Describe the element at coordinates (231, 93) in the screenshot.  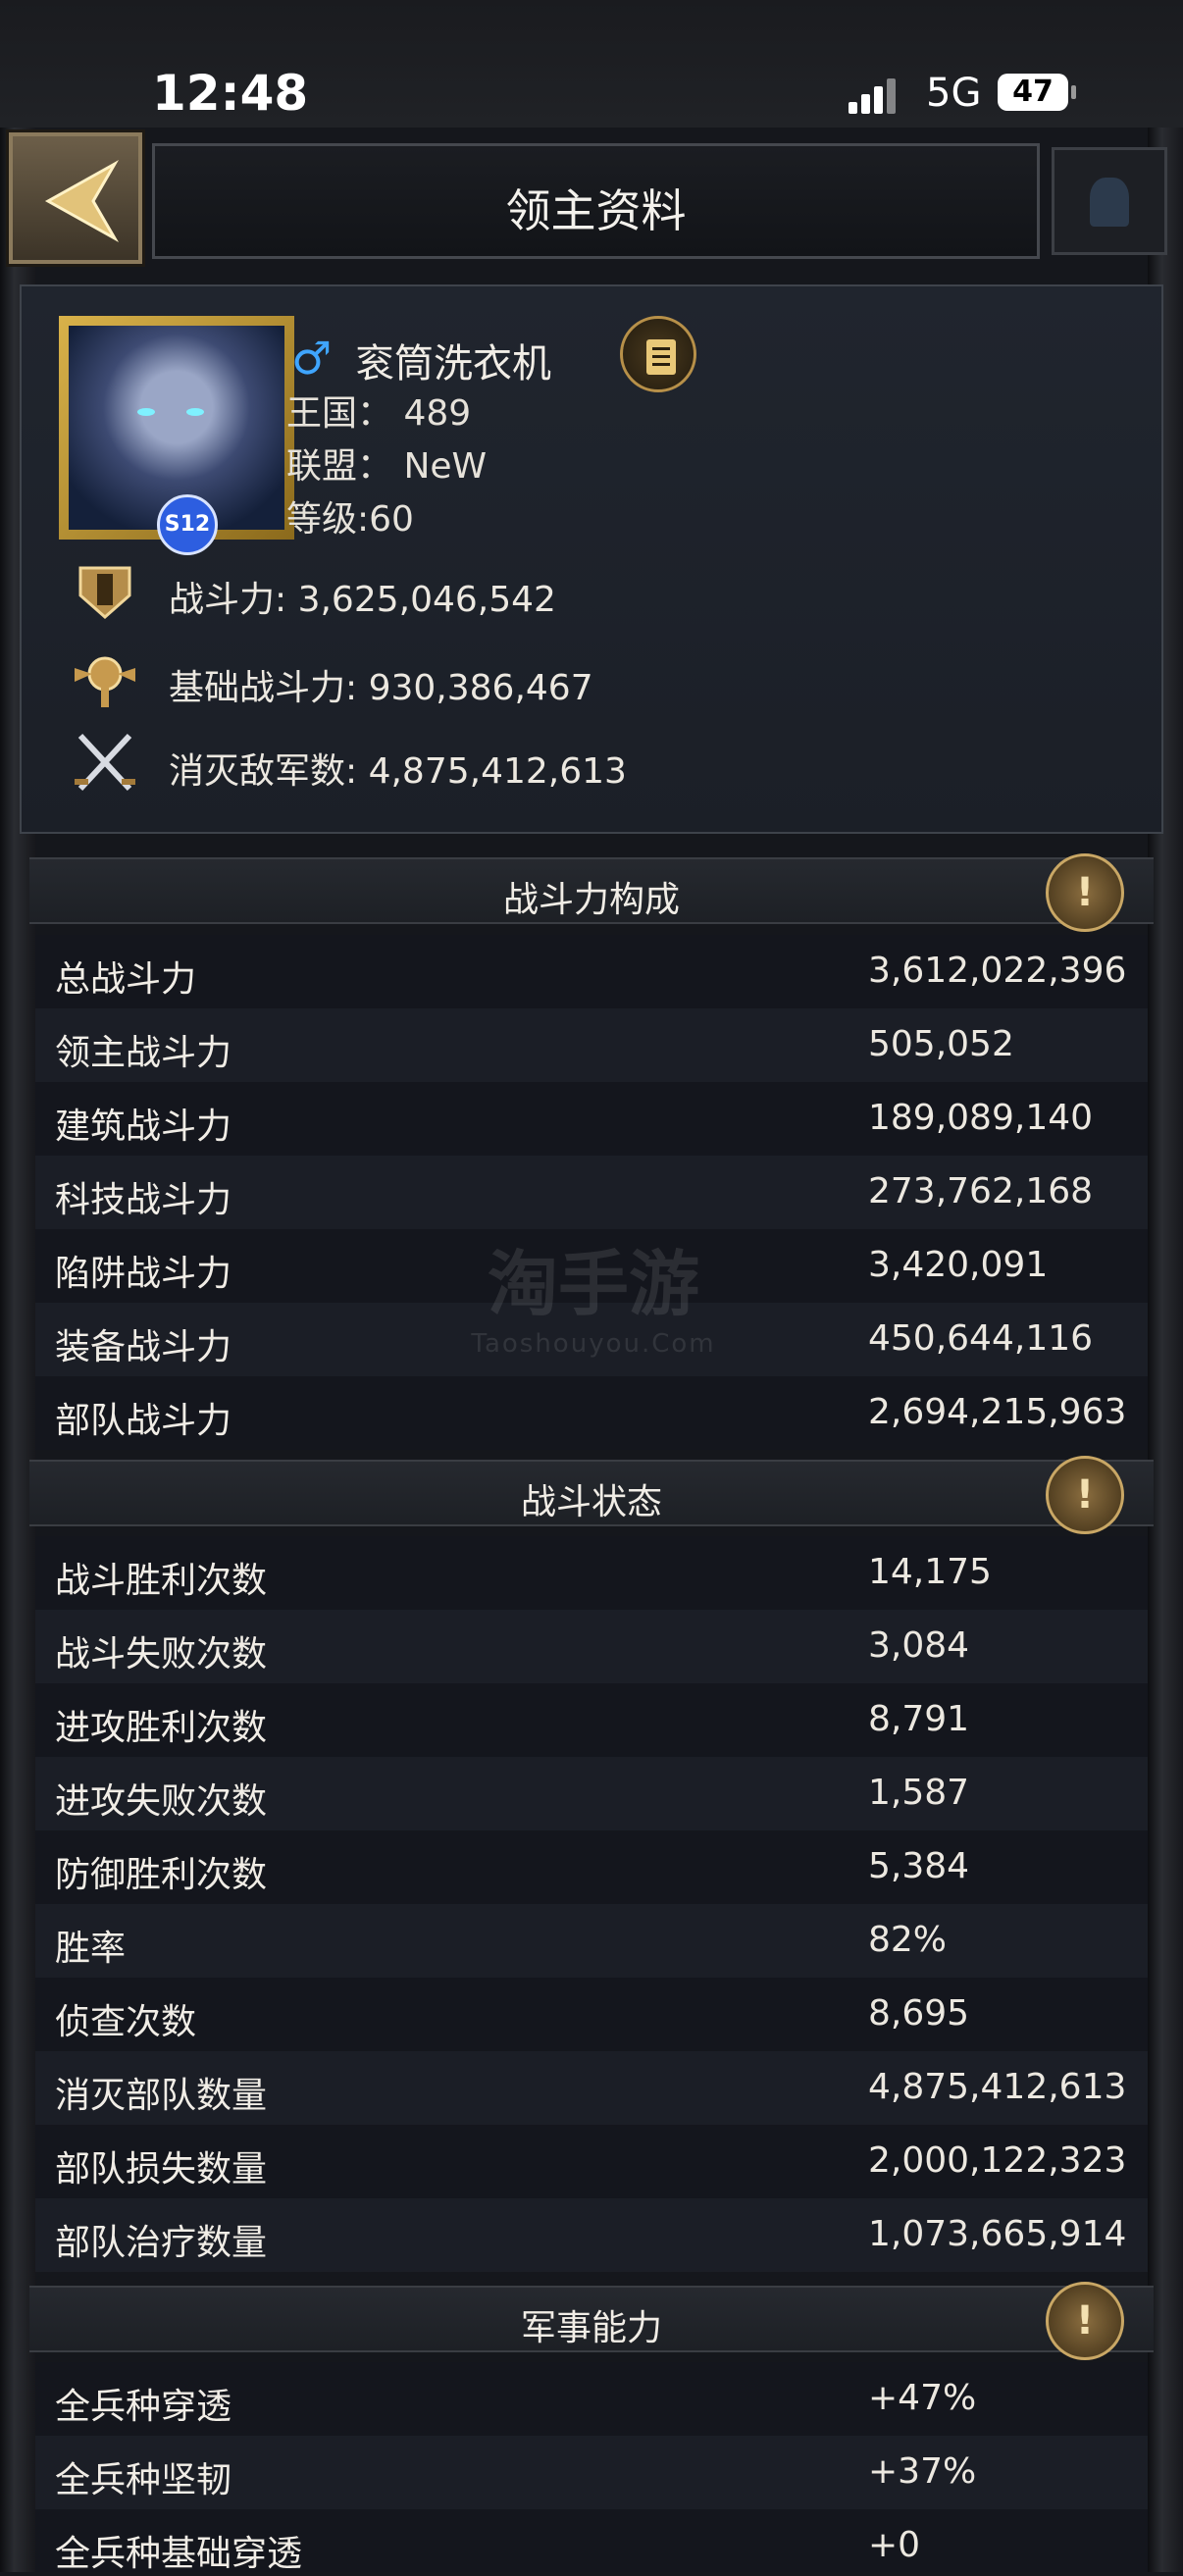
I see `status-time: 12:48` at that location.